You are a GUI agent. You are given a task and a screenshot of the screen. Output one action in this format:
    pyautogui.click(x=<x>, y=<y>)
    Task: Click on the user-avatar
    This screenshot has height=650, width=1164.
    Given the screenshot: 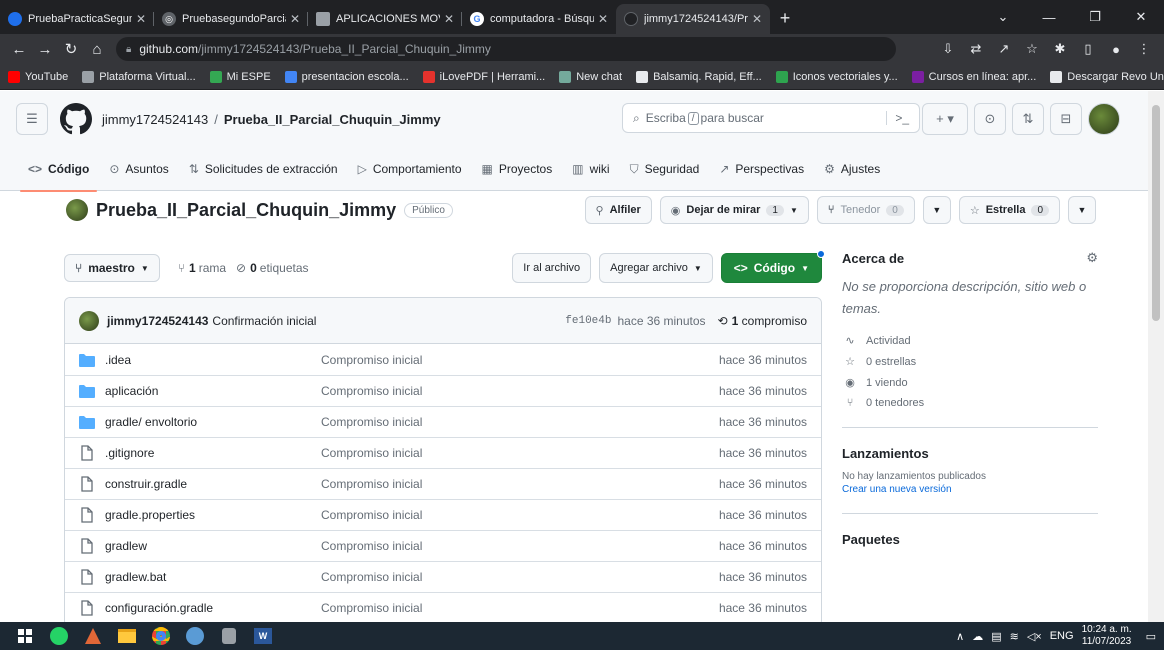 What is the action you would take?
    pyautogui.click(x=1104, y=119)
    